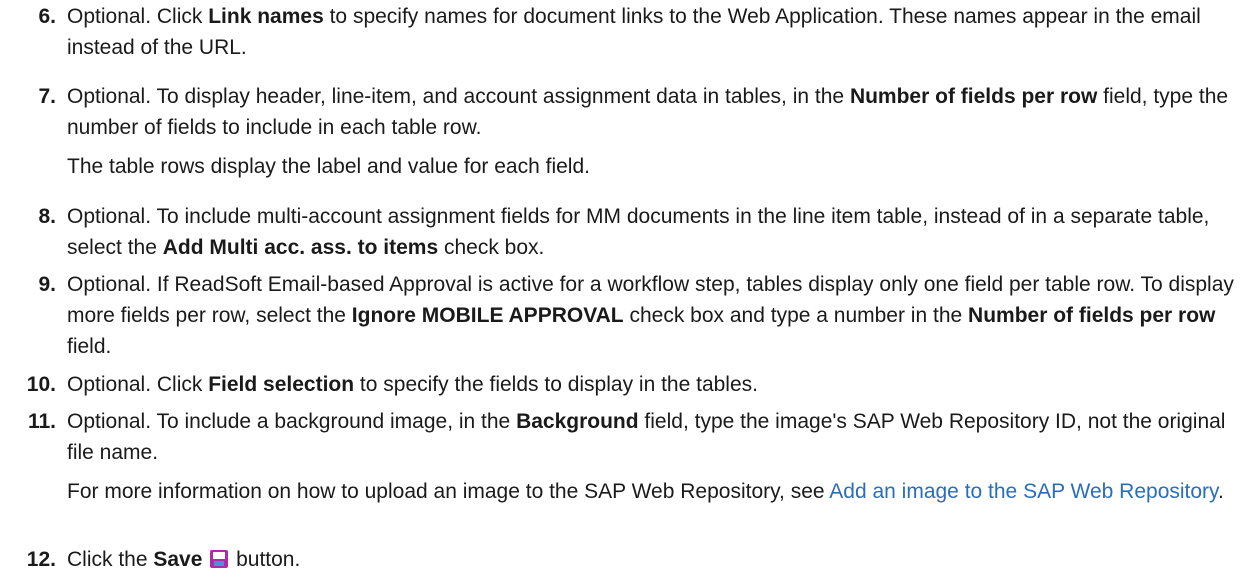 This screenshot has width=1260, height=579. I want to click on text: check box and type a number in the, so click(796, 315).